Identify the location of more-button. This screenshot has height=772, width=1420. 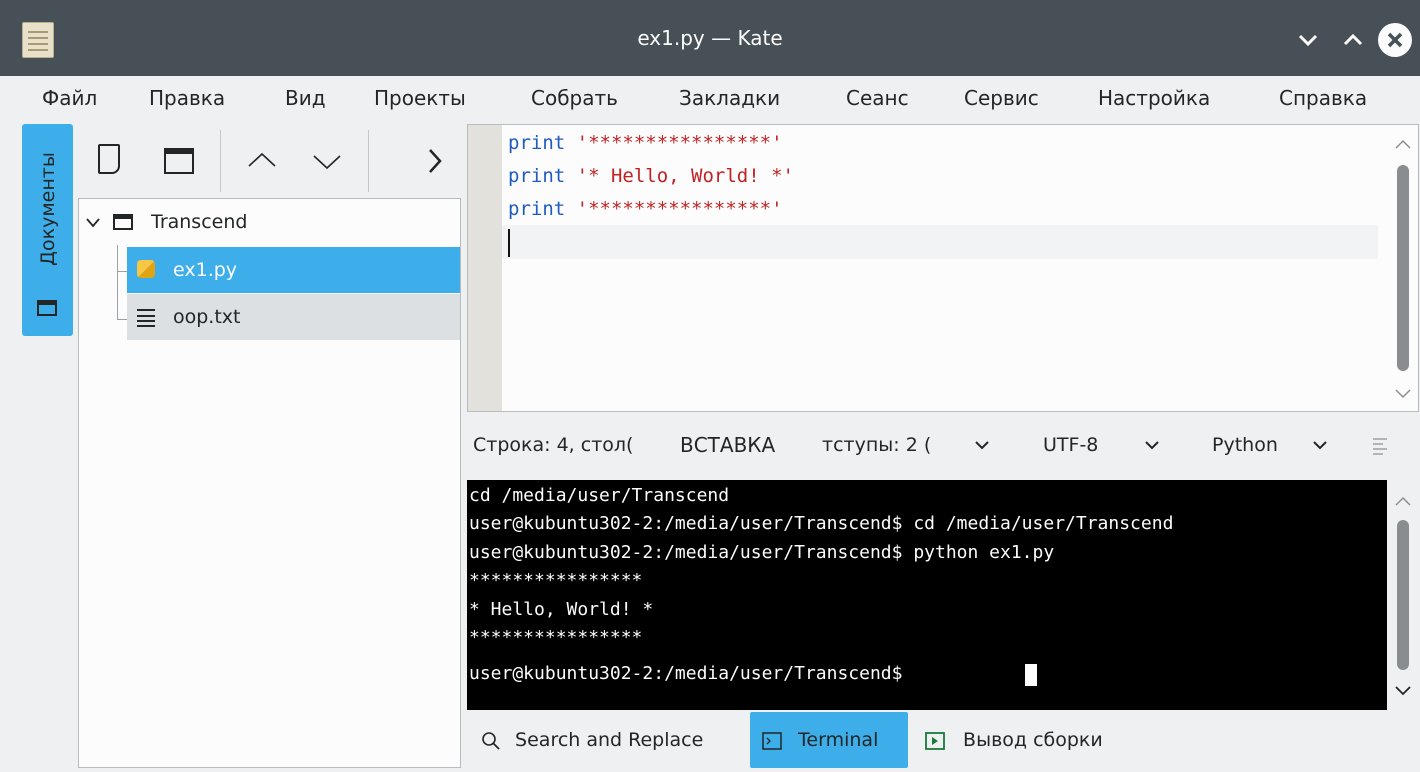
(435, 161).